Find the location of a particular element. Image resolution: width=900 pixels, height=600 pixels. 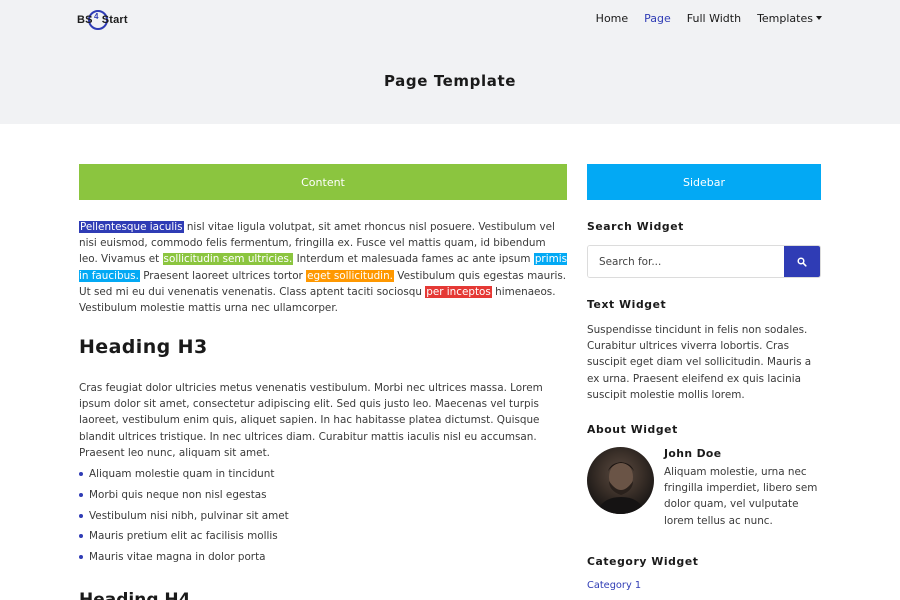

nav-item-full-width: Full Width is located at coordinates (714, 18).